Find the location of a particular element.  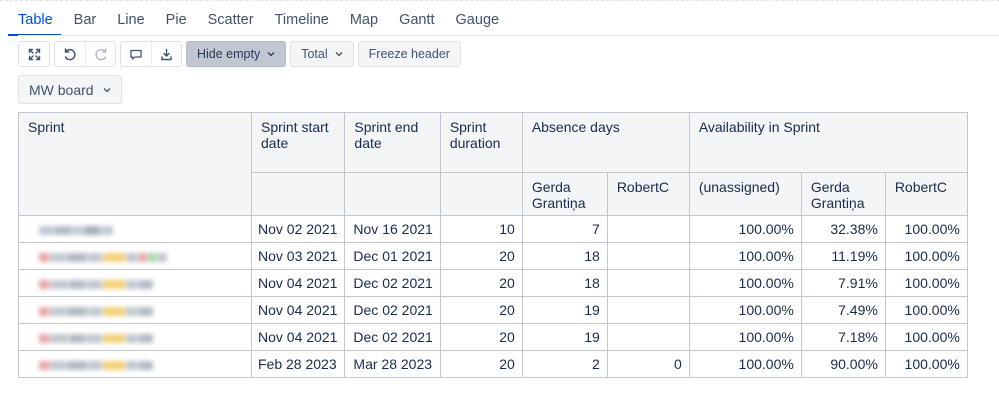

header-availability: Availability in Sprint is located at coordinates (828, 142).